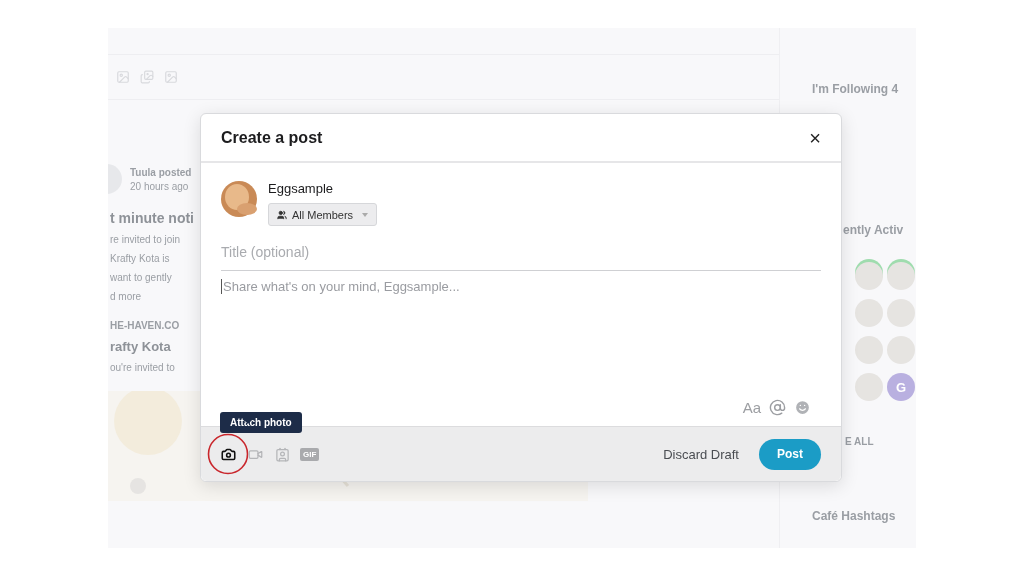  What do you see at coordinates (140, 258) in the screenshot?
I see `post-text: Krafty Kota is` at bounding box center [140, 258].